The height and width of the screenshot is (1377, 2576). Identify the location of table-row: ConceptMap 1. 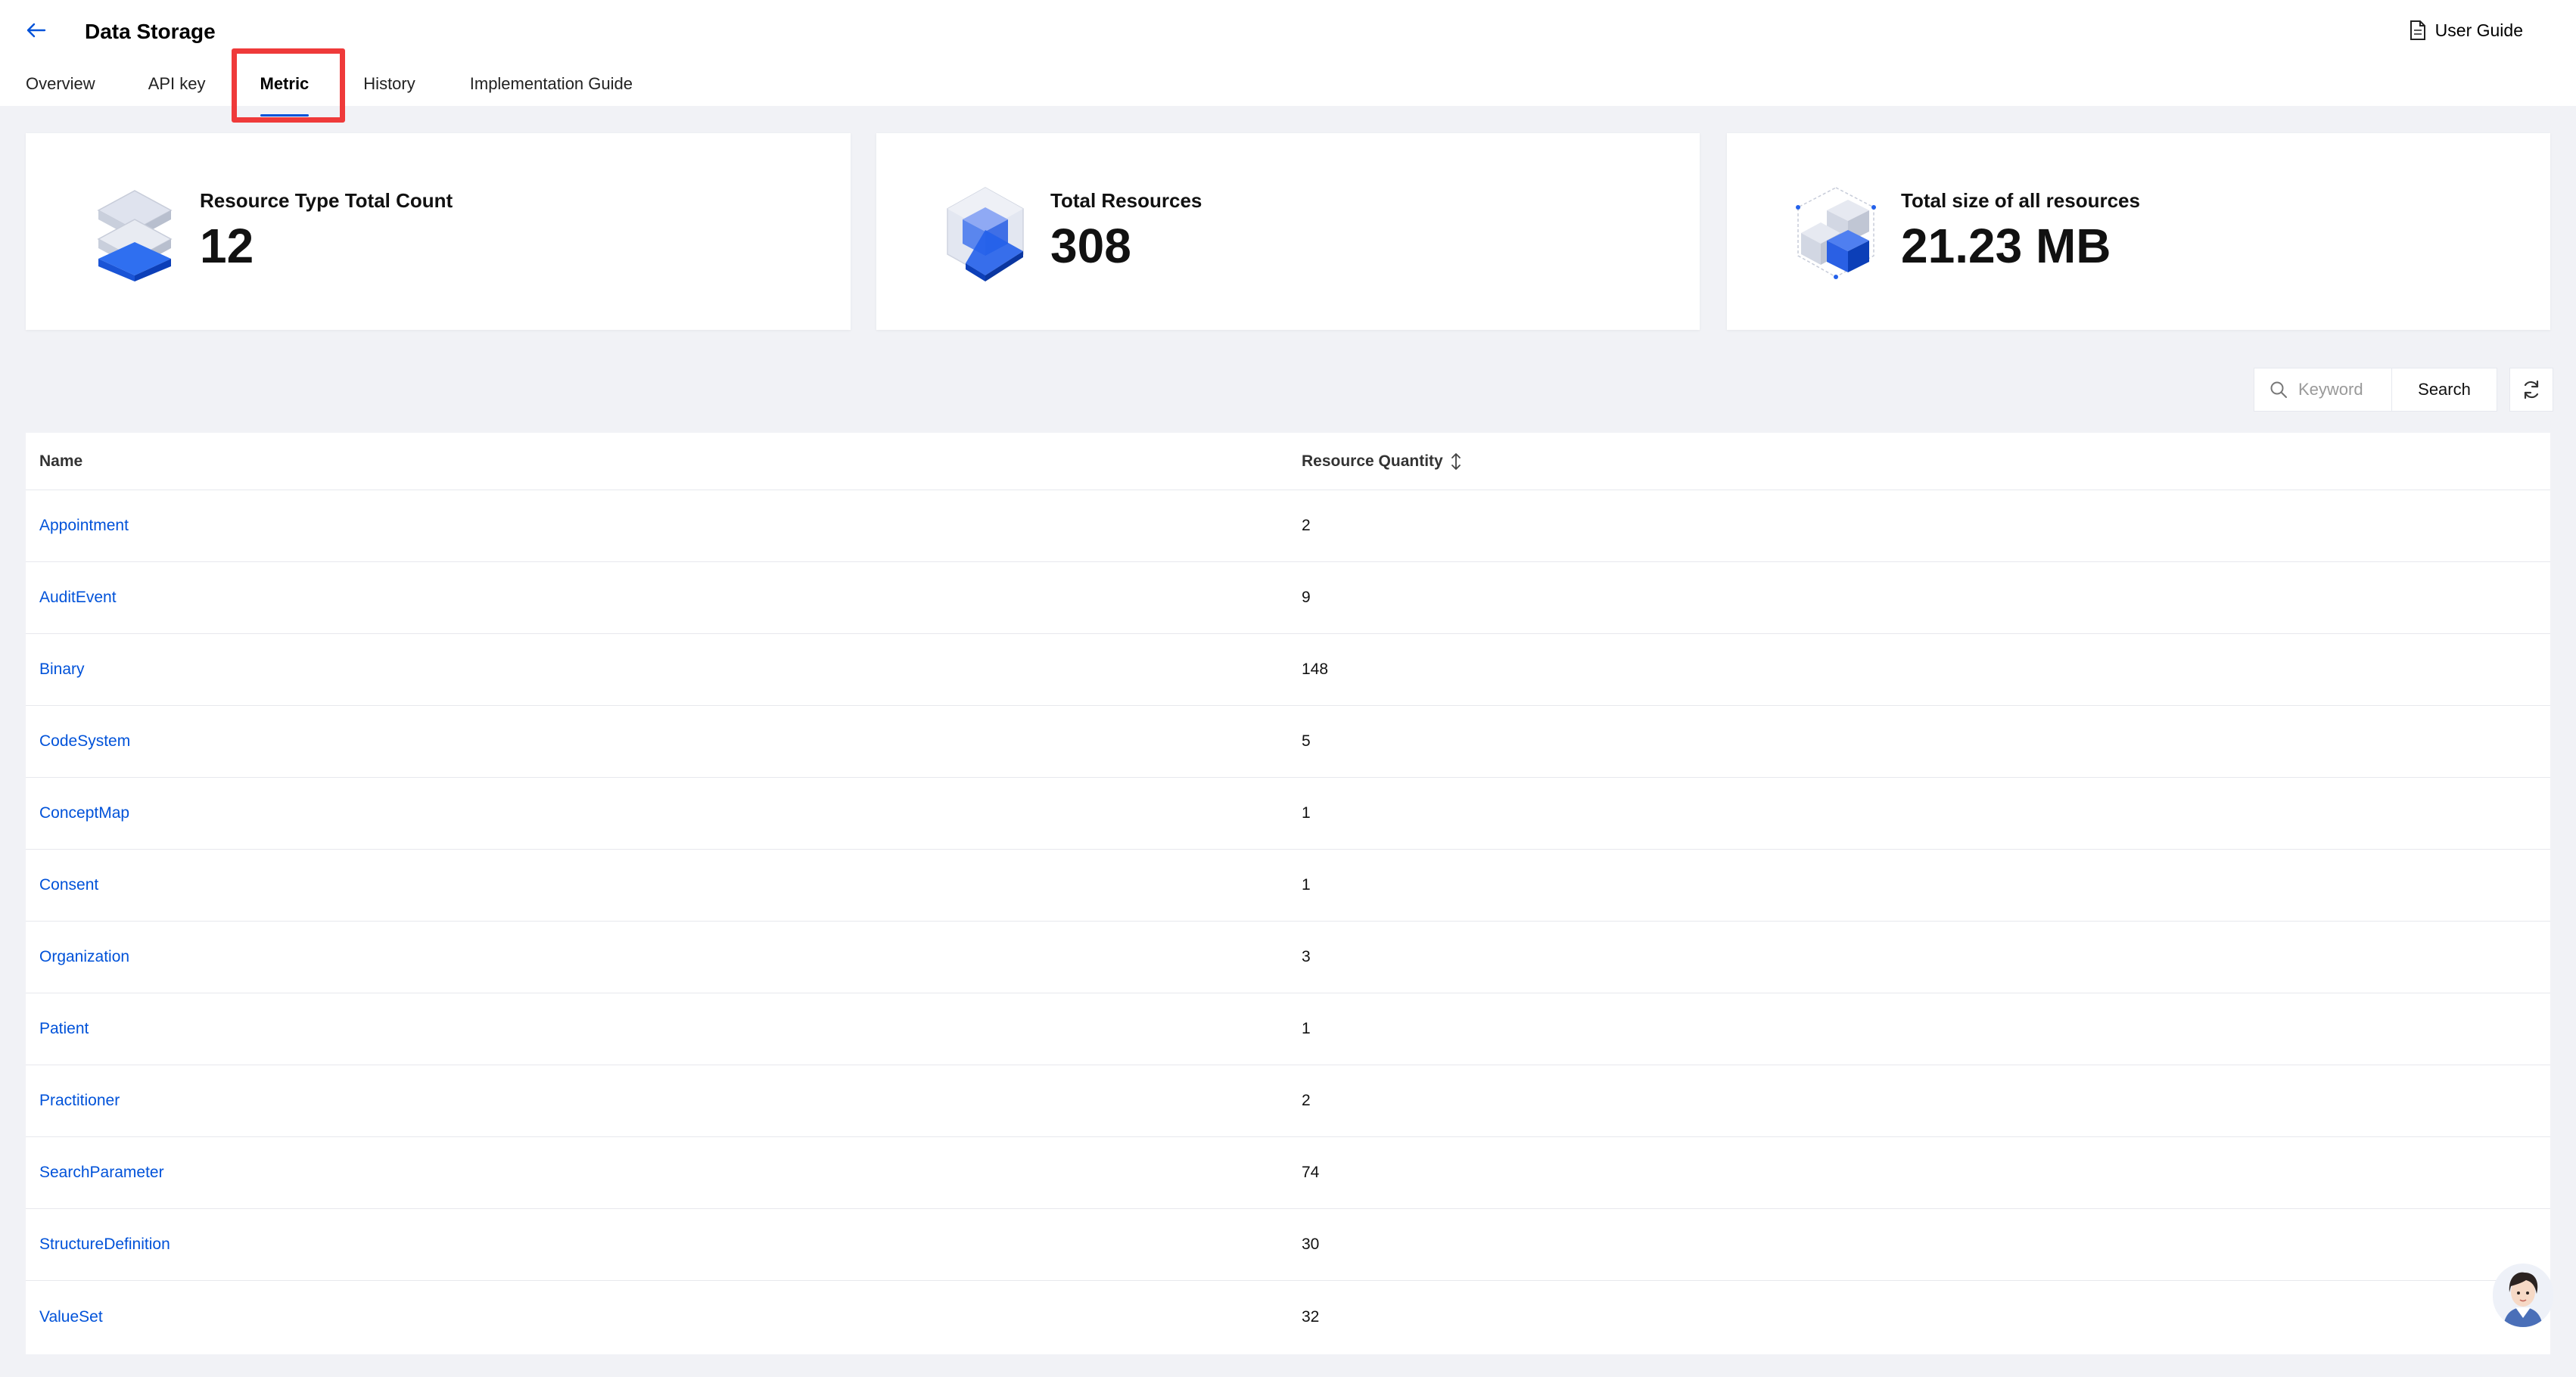
(1288, 814).